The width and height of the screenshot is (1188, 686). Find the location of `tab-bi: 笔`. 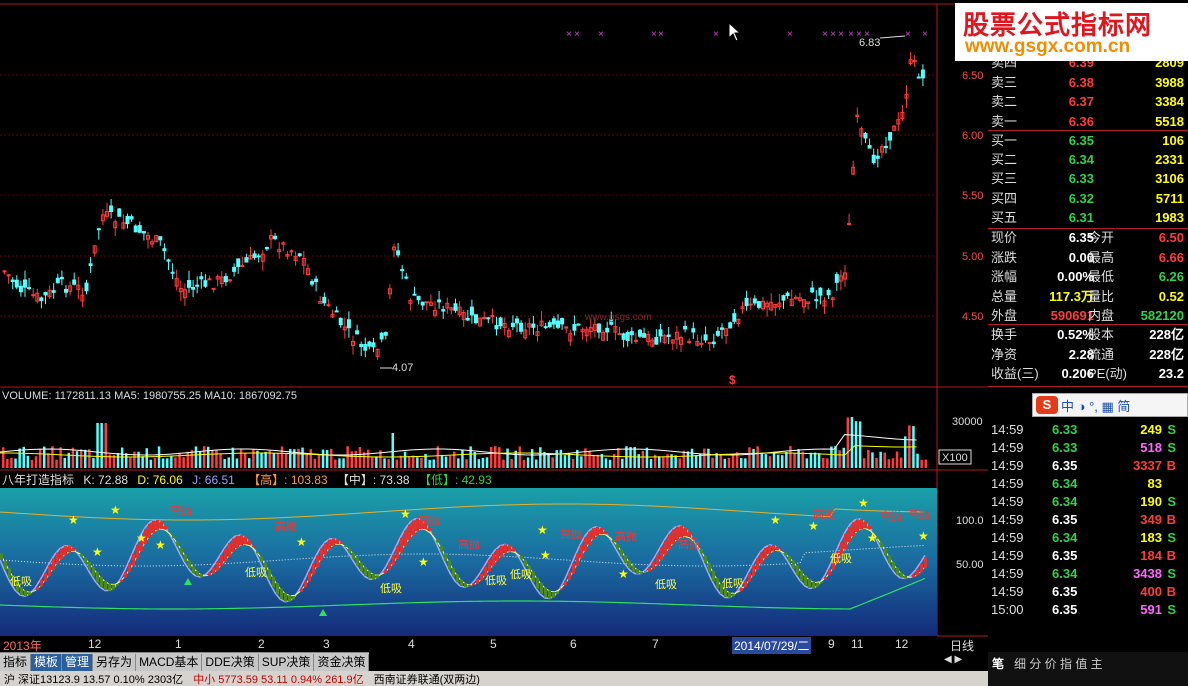

tab-bi: 笔 is located at coordinates (998, 663).